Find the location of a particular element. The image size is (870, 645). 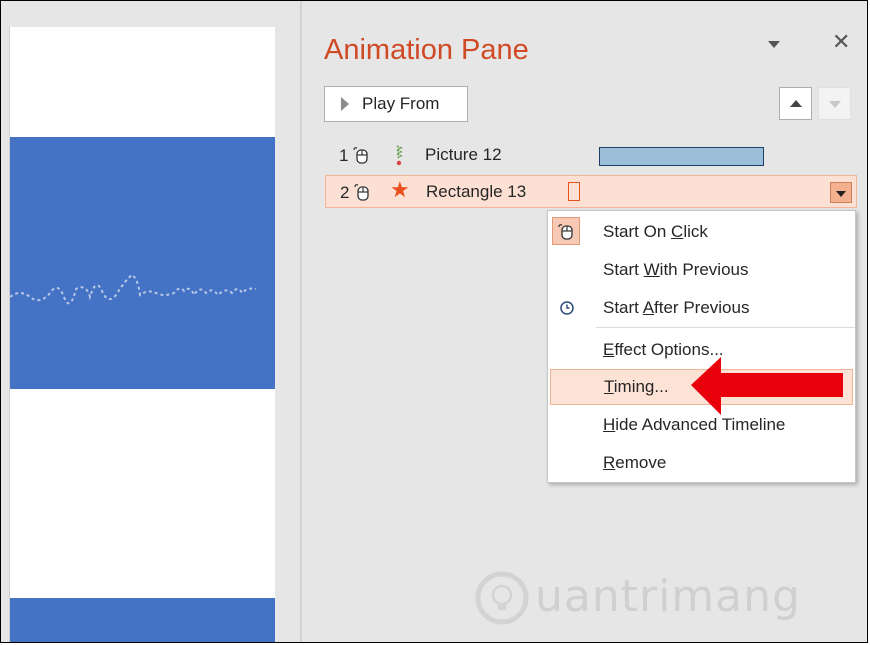

item-dropdown-button is located at coordinates (841, 192).